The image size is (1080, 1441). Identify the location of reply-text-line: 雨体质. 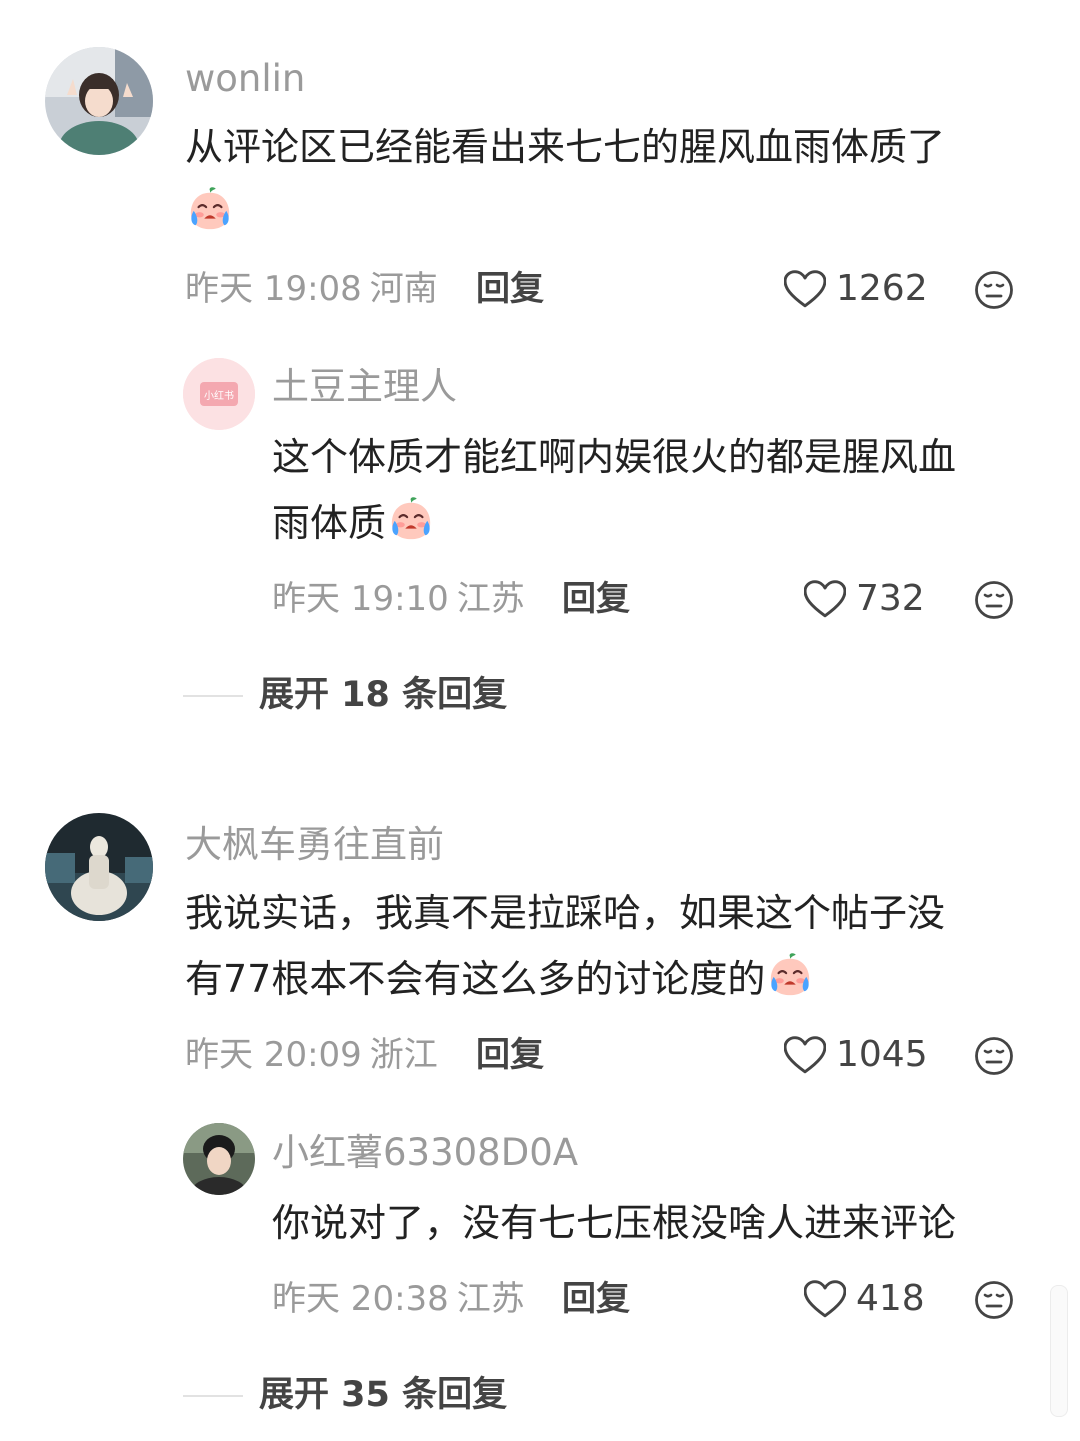
(329, 523).